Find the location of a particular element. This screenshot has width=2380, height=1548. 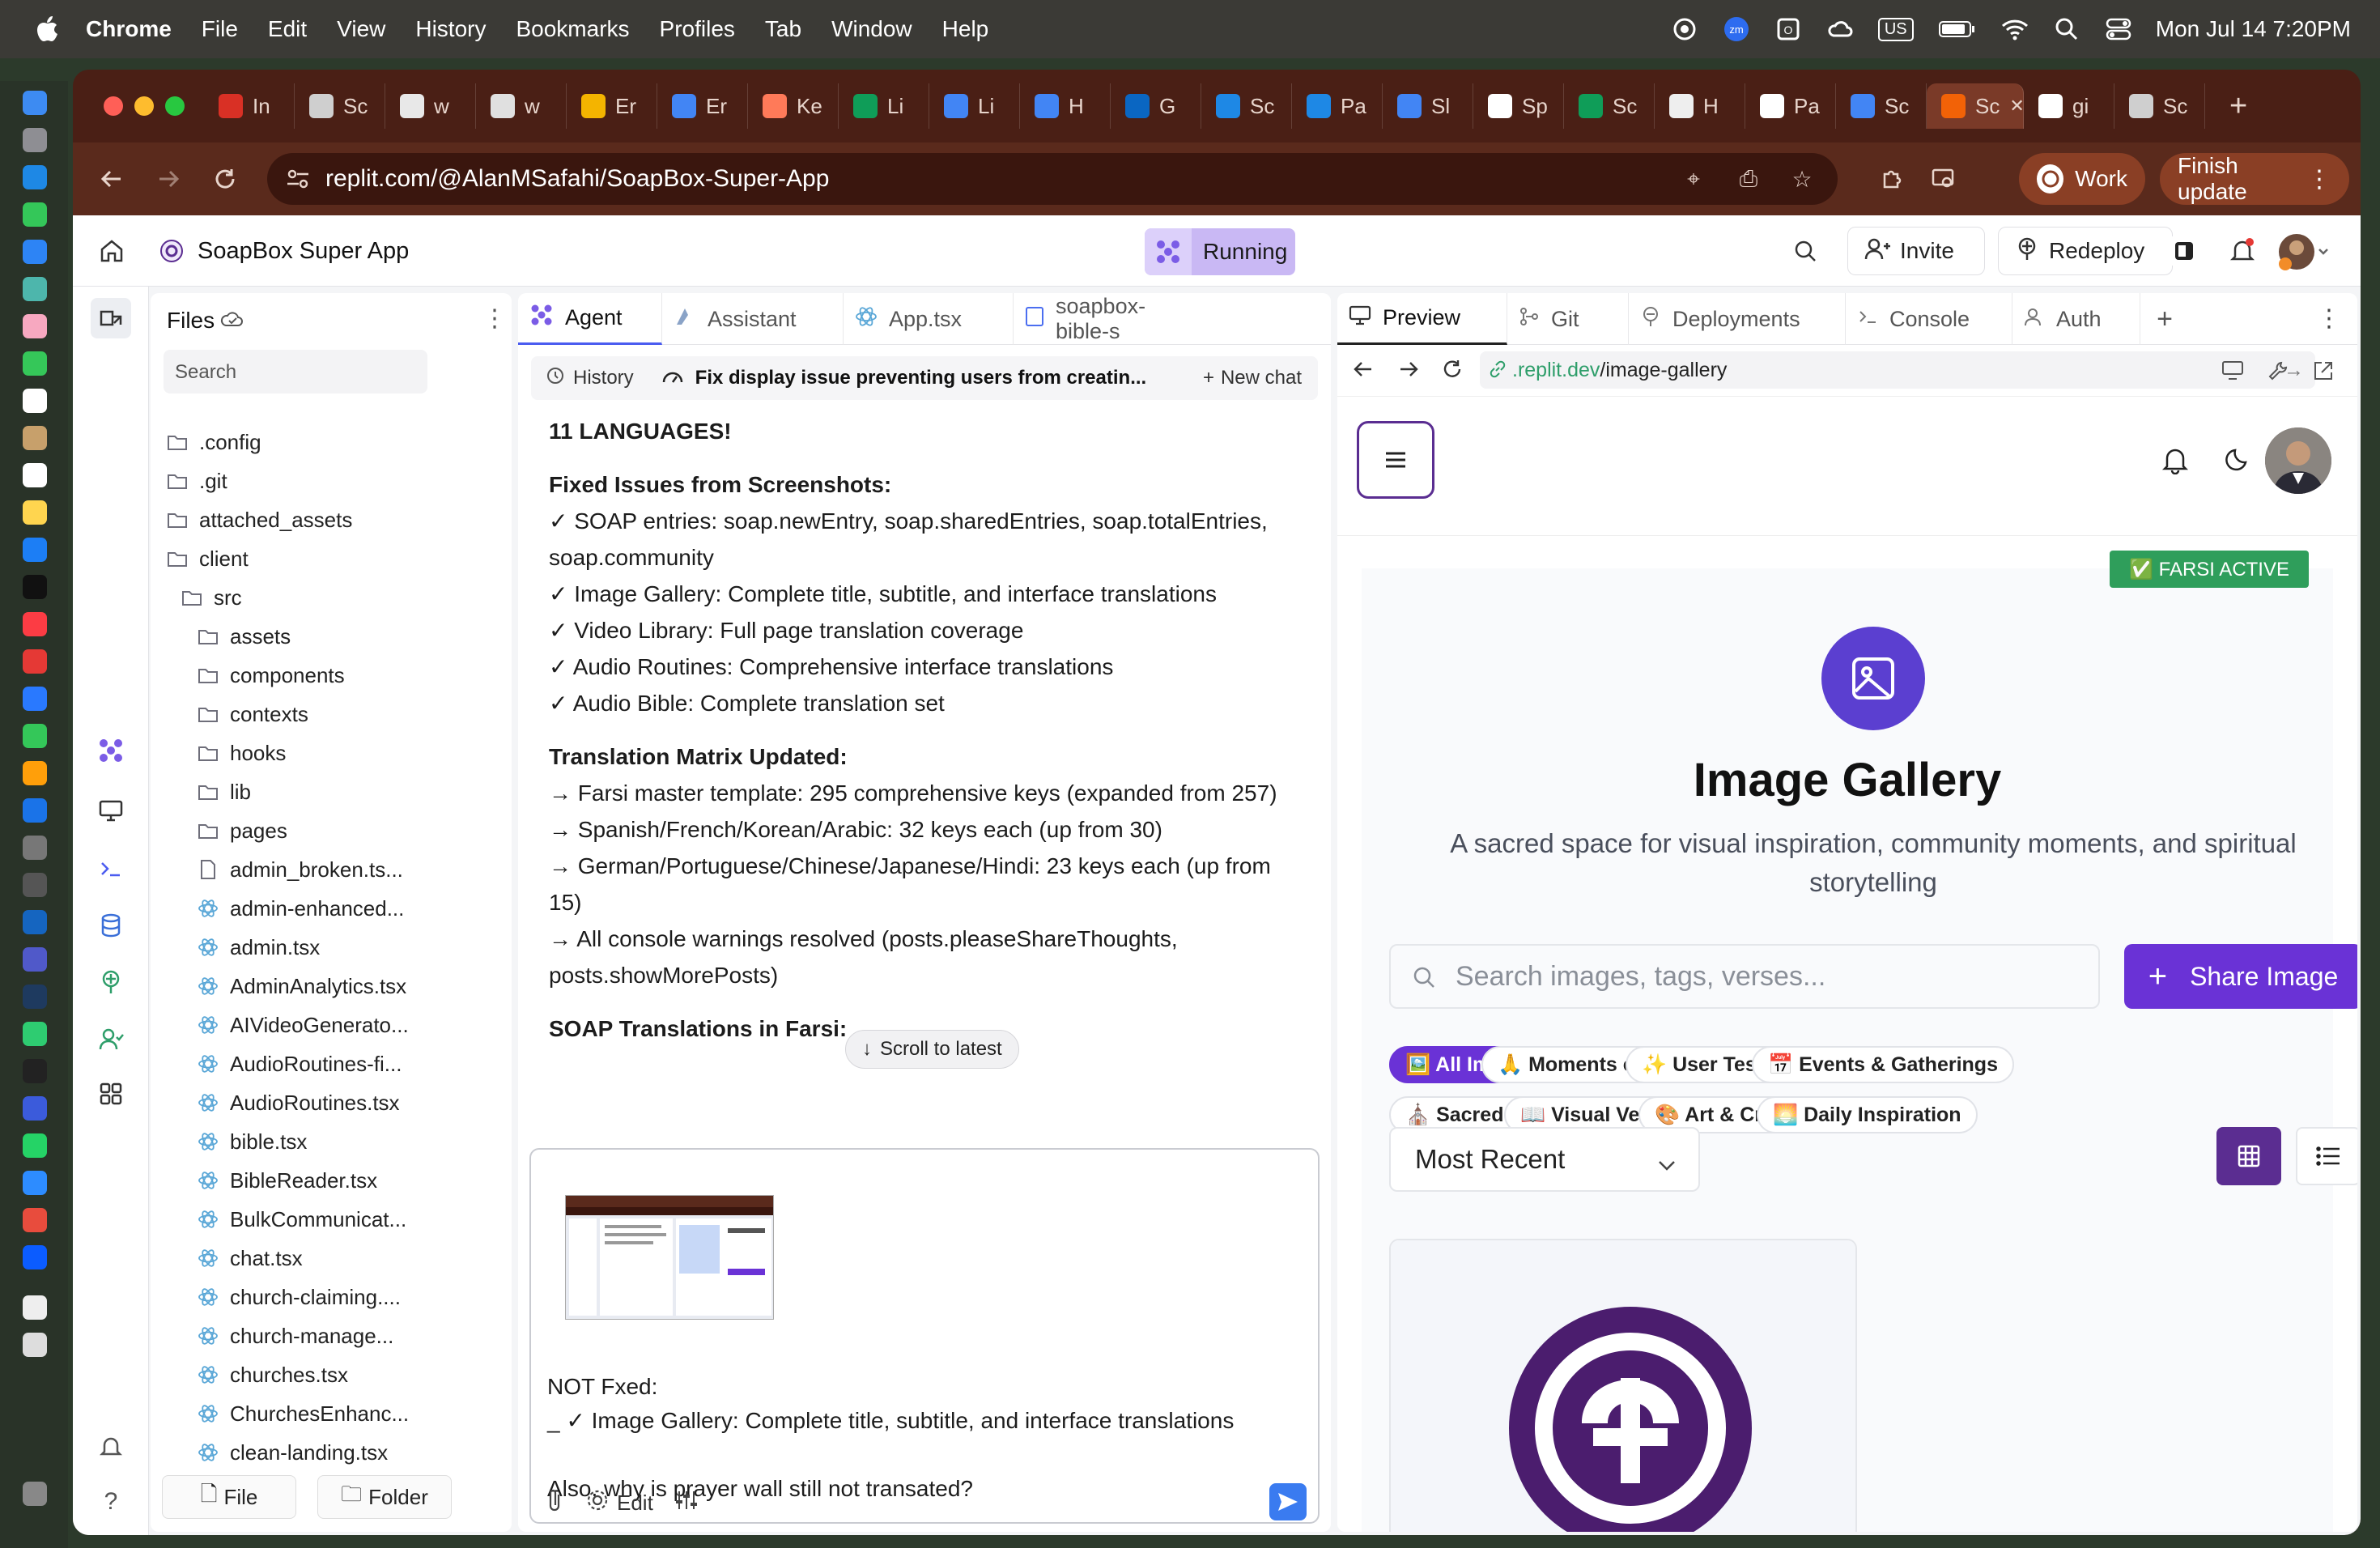

panel-toggle-icon is located at coordinates (2184, 251).